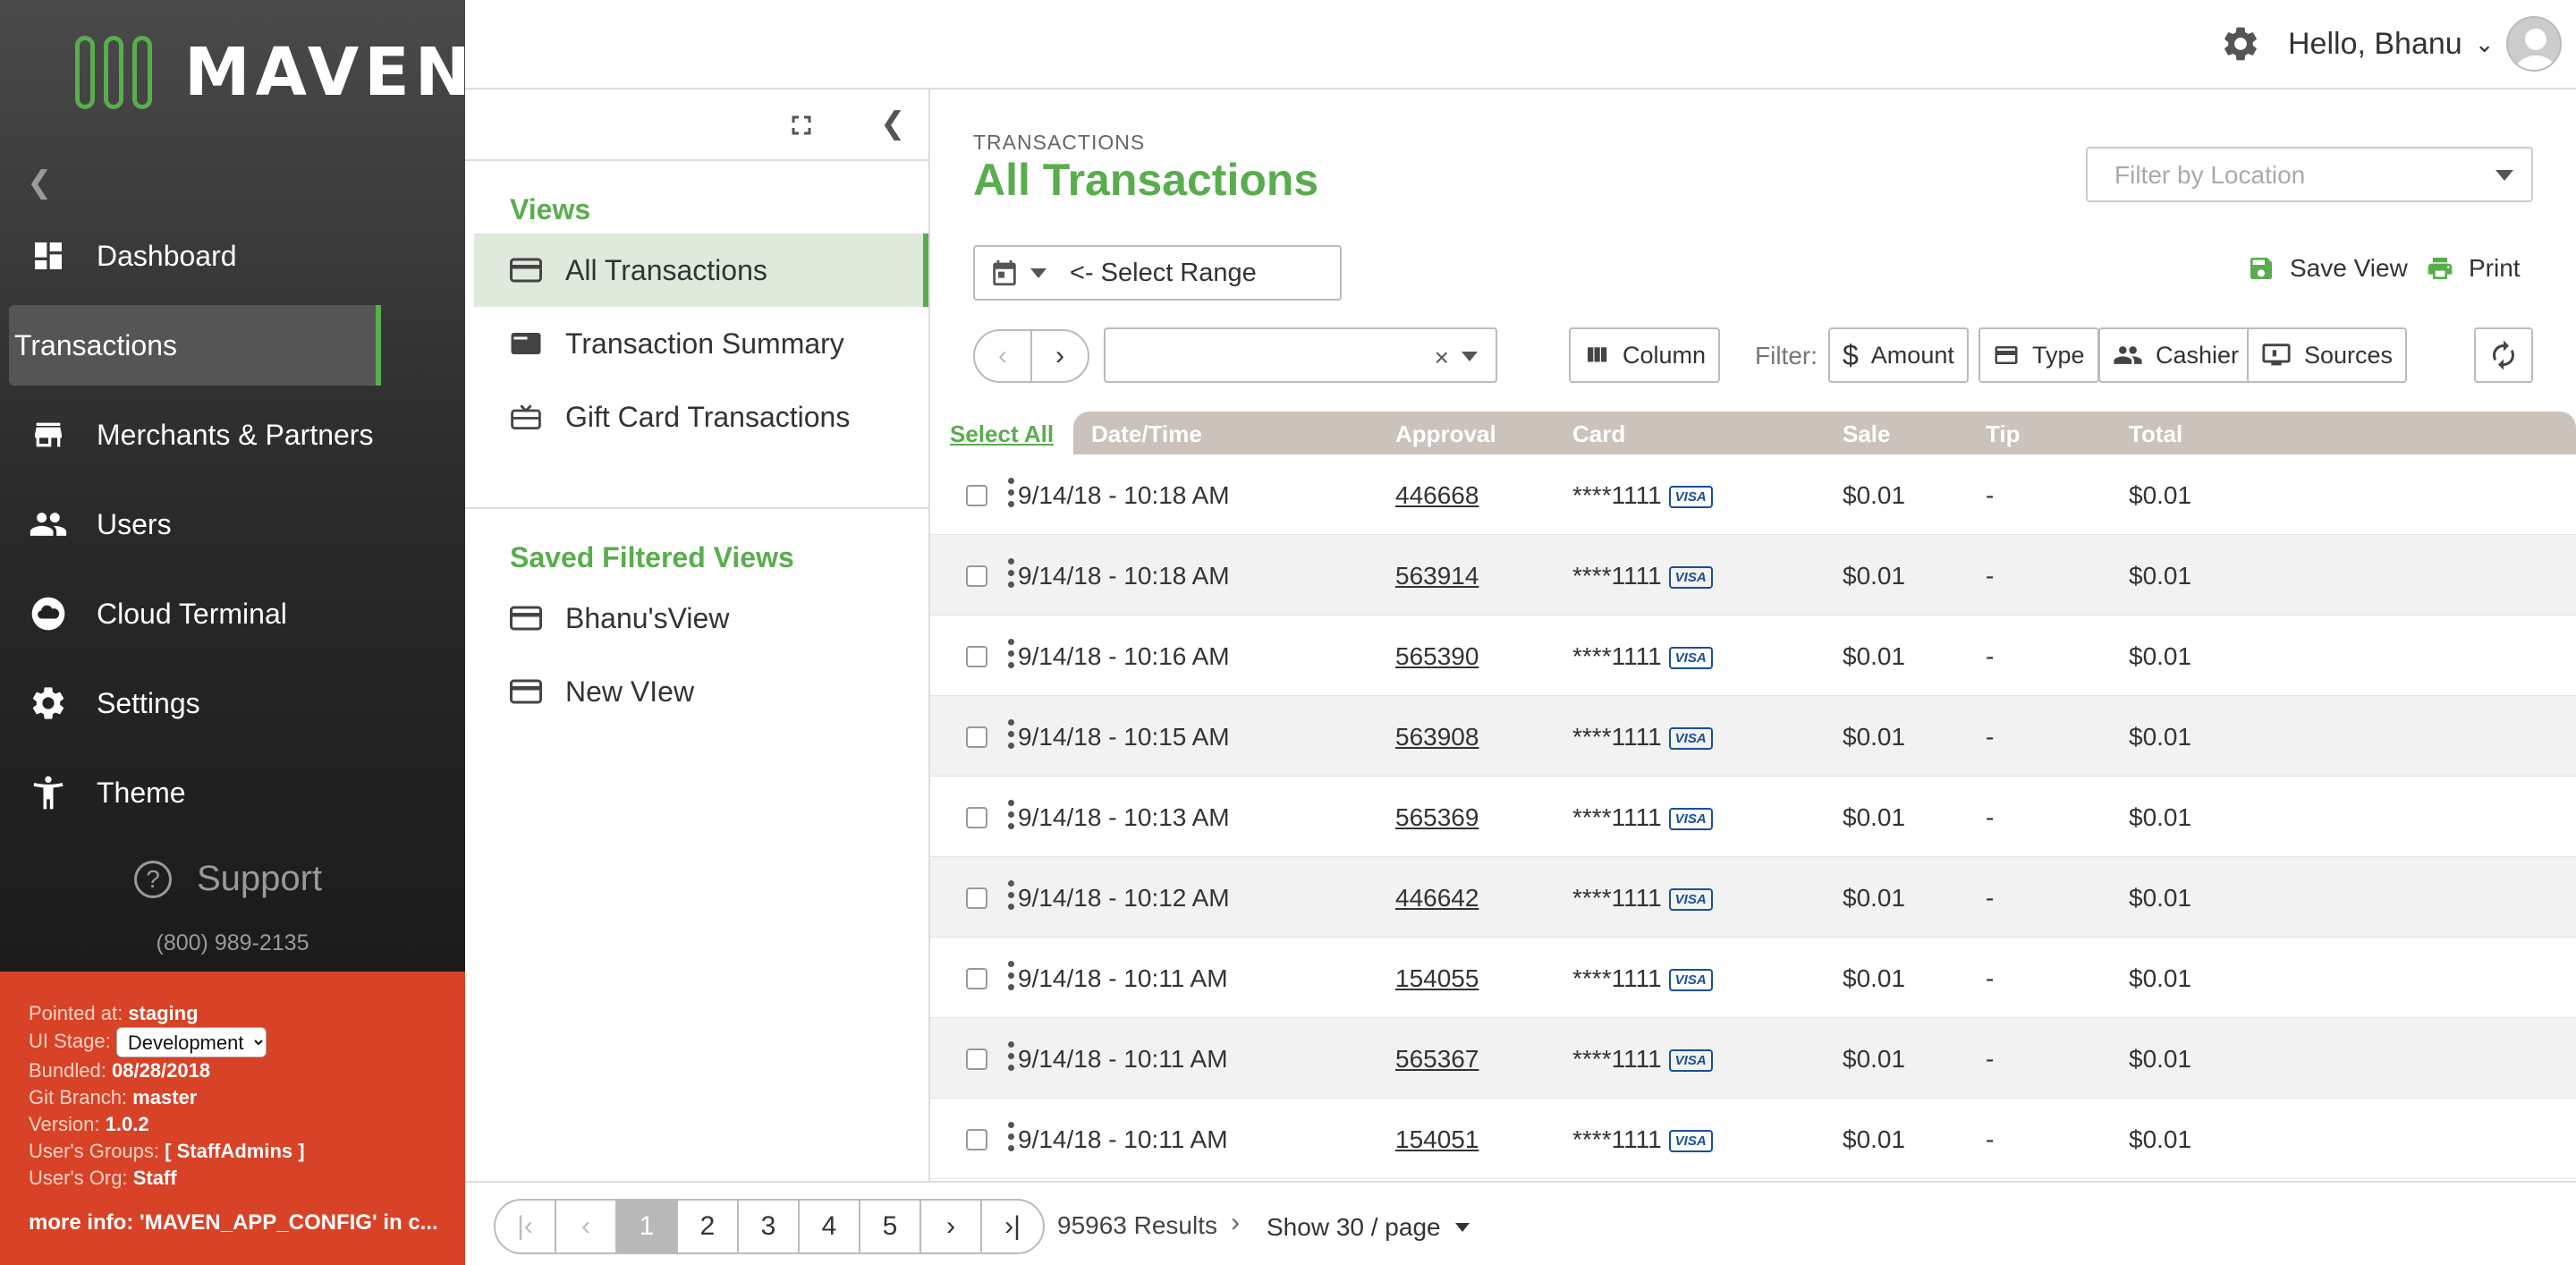  Describe the element at coordinates (232, 792) in the screenshot. I see `sidebar-item-theme: Theme` at that location.